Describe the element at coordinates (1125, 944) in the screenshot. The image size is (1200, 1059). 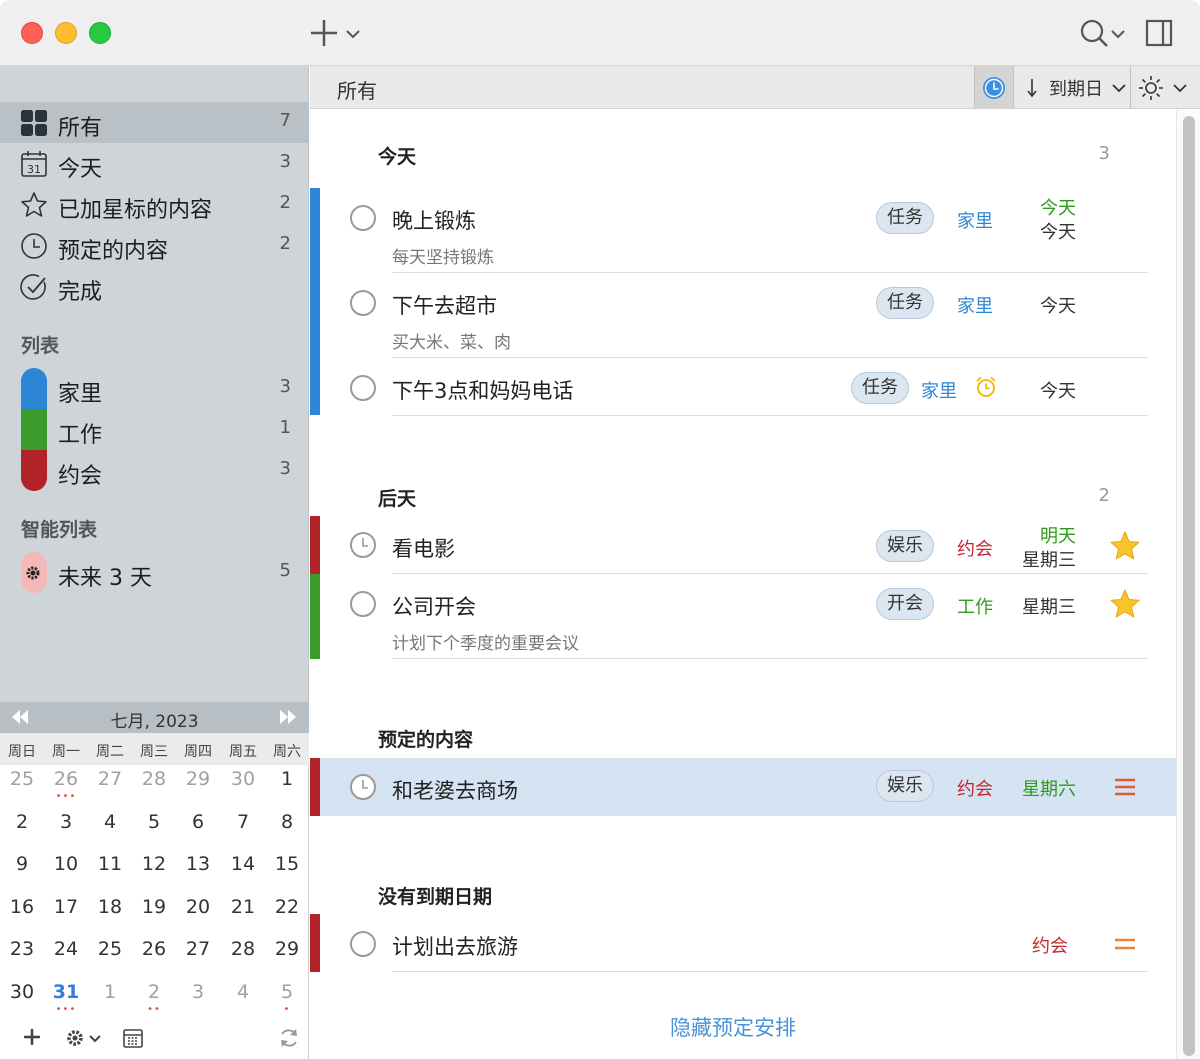
I see `medium-priority-icon` at that location.